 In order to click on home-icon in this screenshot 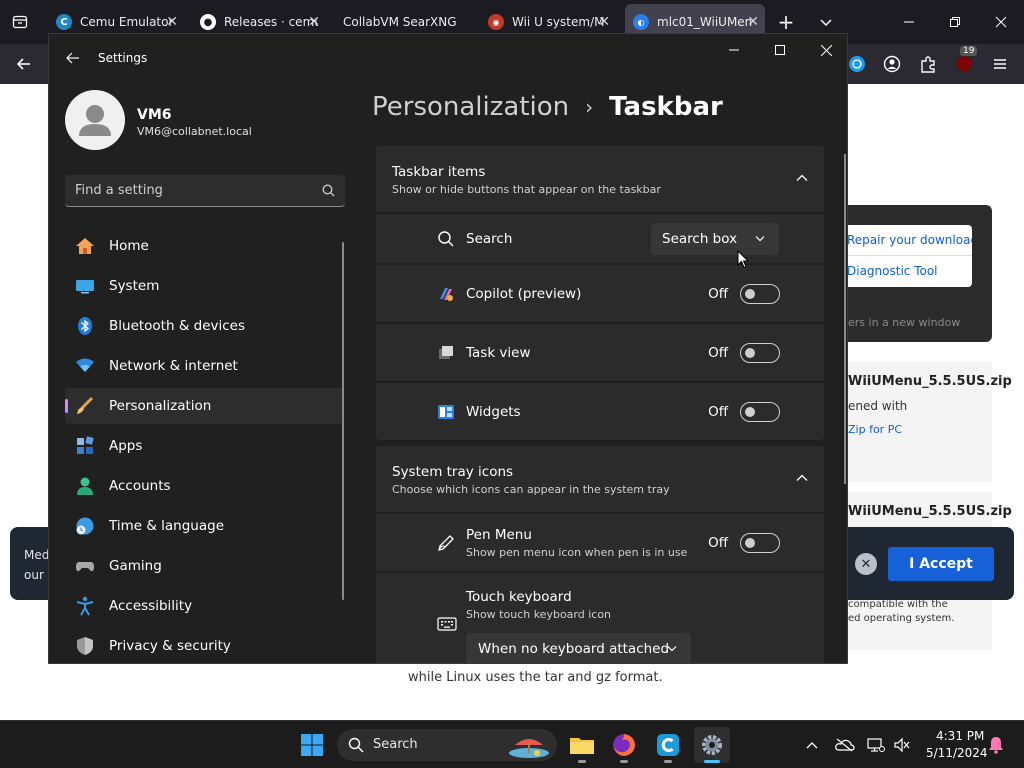, I will do `click(85, 246)`.